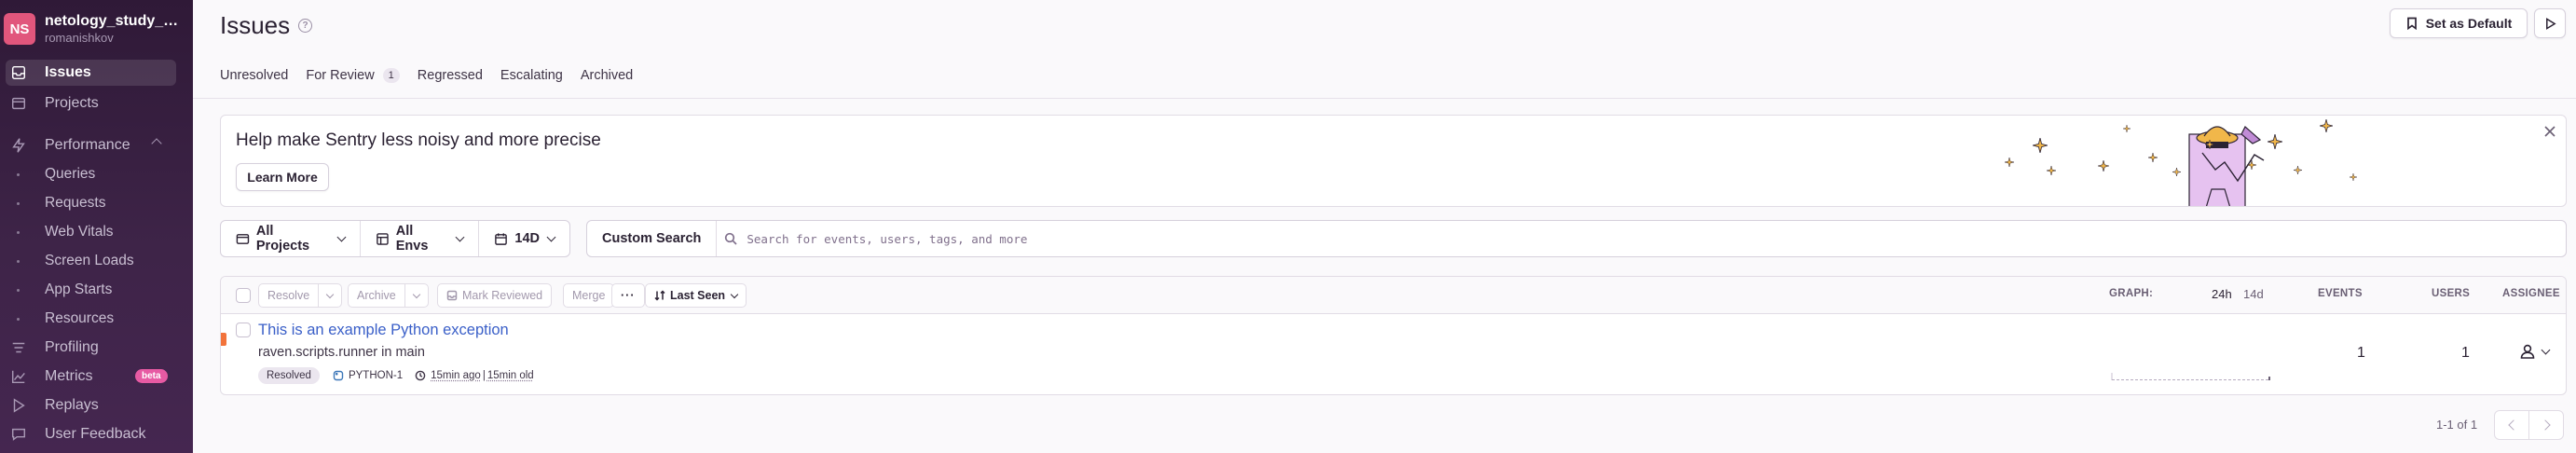 The width and height of the screenshot is (2576, 453). What do you see at coordinates (96, 203) in the screenshot?
I see `sidebar-item-requests: Requests` at bounding box center [96, 203].